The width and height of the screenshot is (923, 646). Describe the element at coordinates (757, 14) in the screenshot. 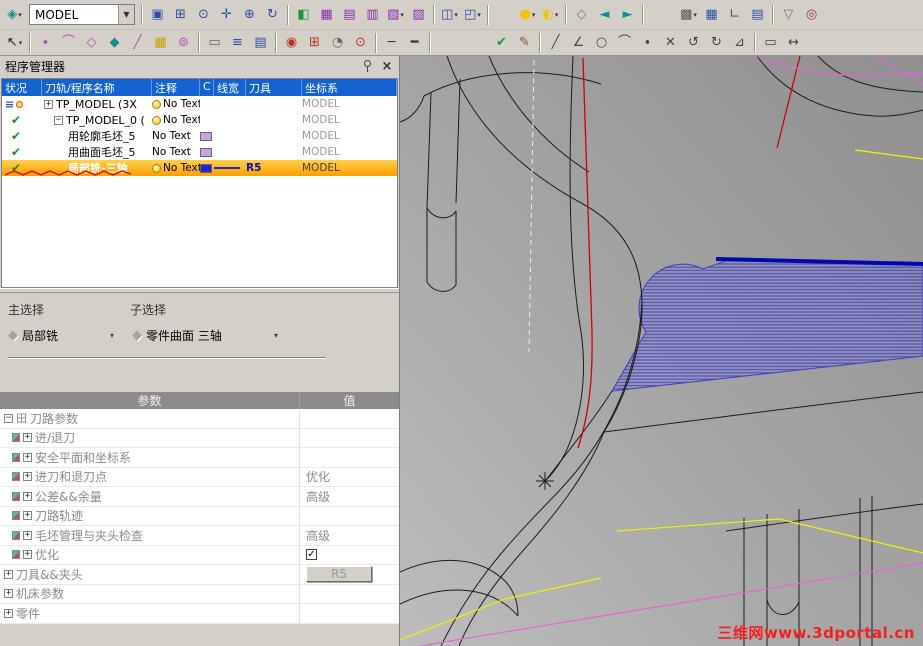

I see `attribute-table-button: ▤` at that location.